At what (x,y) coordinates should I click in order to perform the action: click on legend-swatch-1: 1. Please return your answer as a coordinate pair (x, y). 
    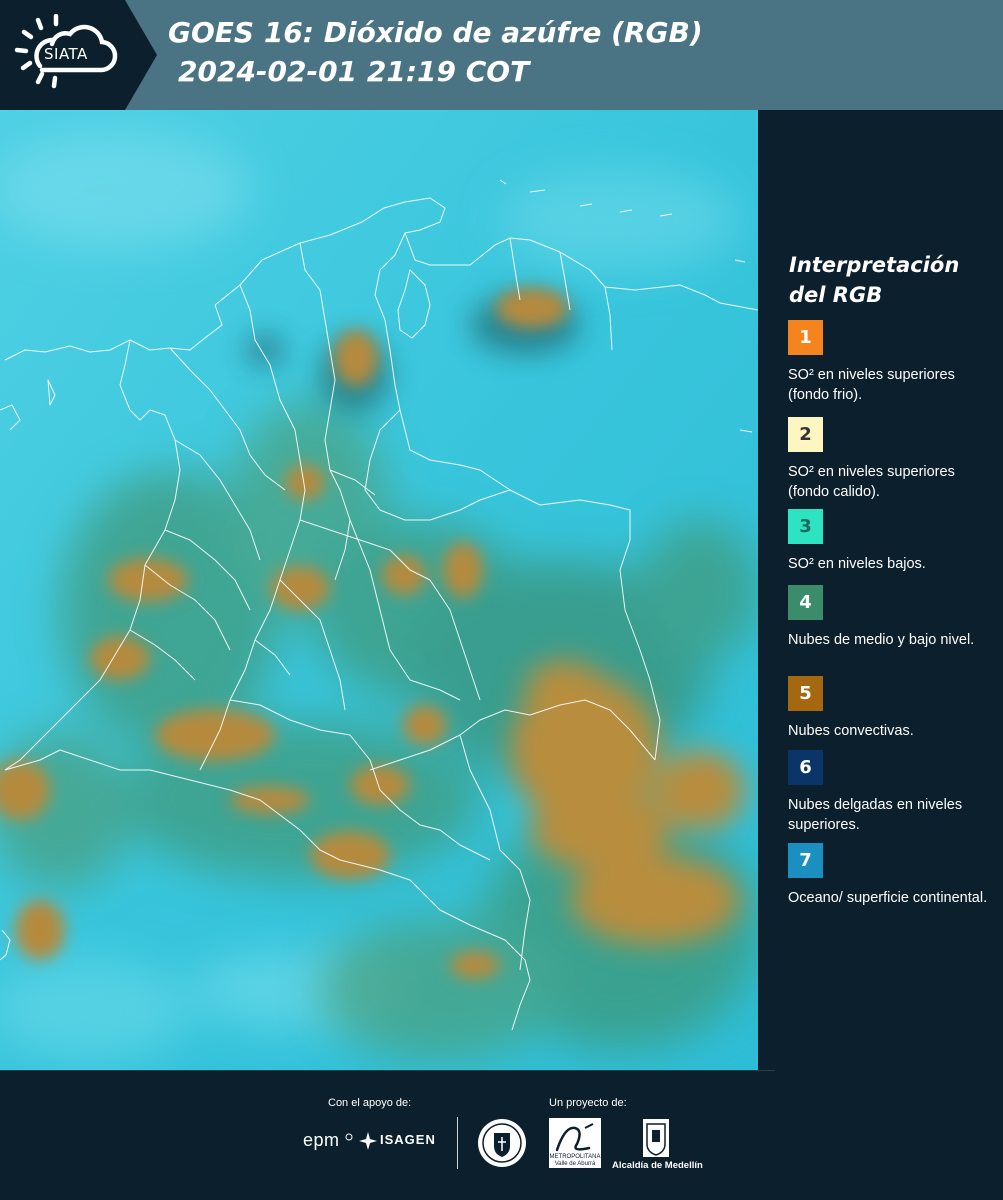
    Looking at the image, I should click on (805, 337).